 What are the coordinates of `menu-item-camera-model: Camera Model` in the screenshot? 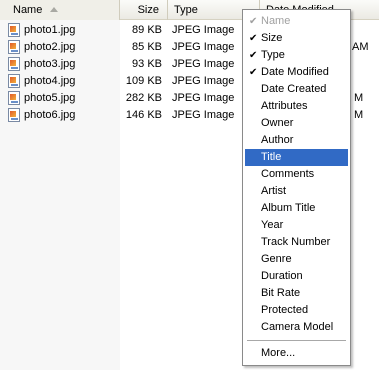 It's located at (296, 327).